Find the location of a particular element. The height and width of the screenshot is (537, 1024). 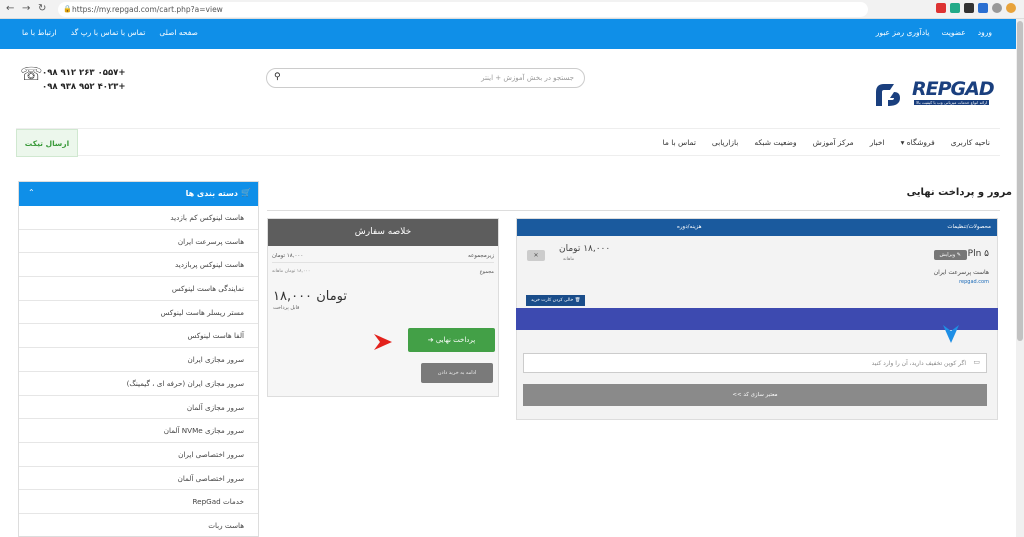

contact-phones: ☏ ۰۹۸ ۹۱۲ ۲۶۳ ۰۵۵۷+ ۰۹۸ ۹۳۸ ۹۵۲ ۴۰۲۳+ is located at coordinates (73, 79).